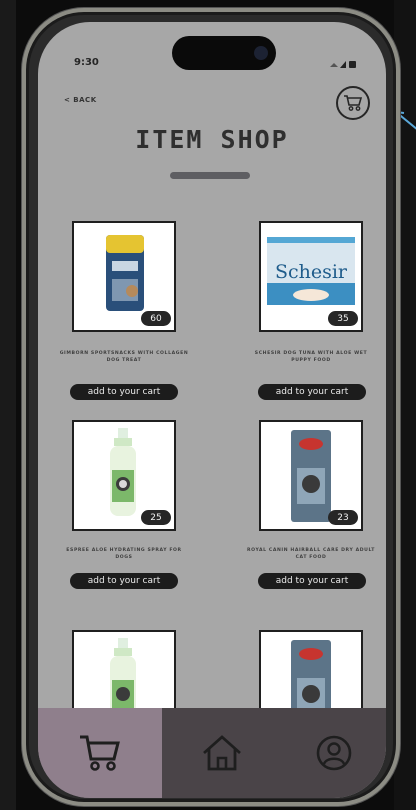 Image resolution: width=416 pixels, height=810 pixels. Describe the element at coordinates (311, 272) in the screenshot. I see `product-brand-text: Schesir` at that location.